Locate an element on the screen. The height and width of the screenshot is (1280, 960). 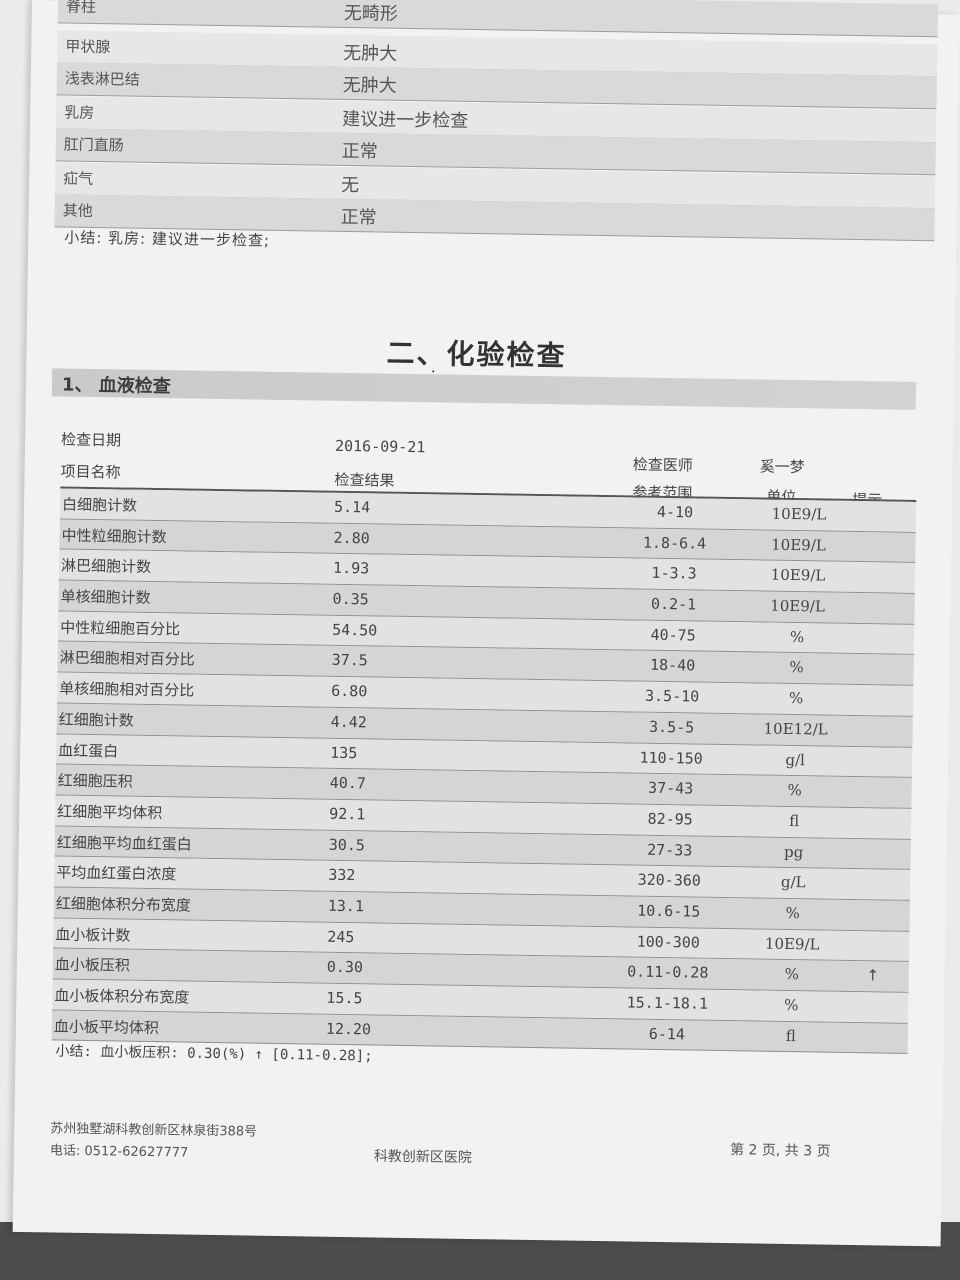
lab-item-value: 135 is located at coordinates (344, 752).